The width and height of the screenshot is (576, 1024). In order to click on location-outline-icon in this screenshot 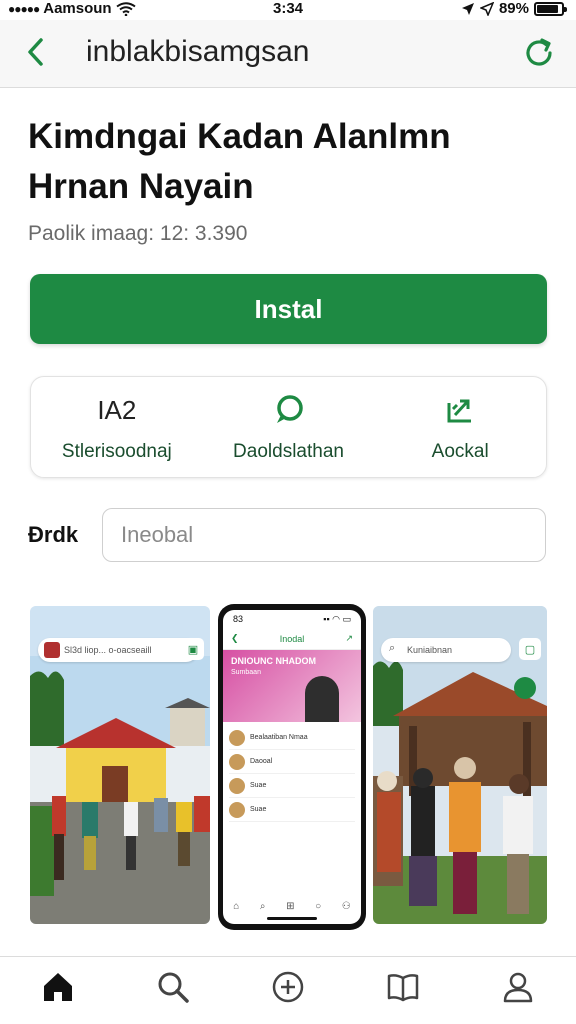, I will do `click(486, 8)`.